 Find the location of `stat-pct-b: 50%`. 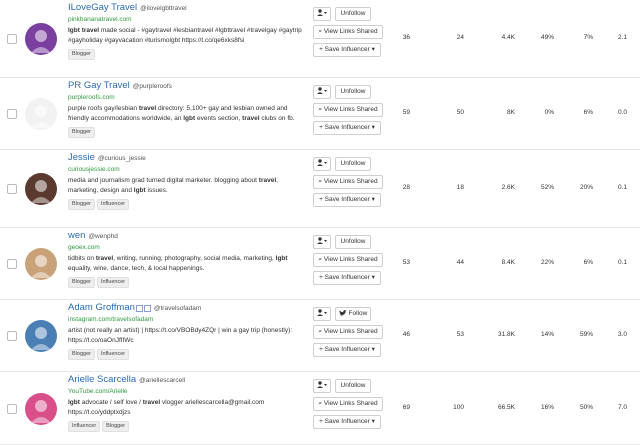

stat-pct-b: 50% is located at coordinates (586, 407).